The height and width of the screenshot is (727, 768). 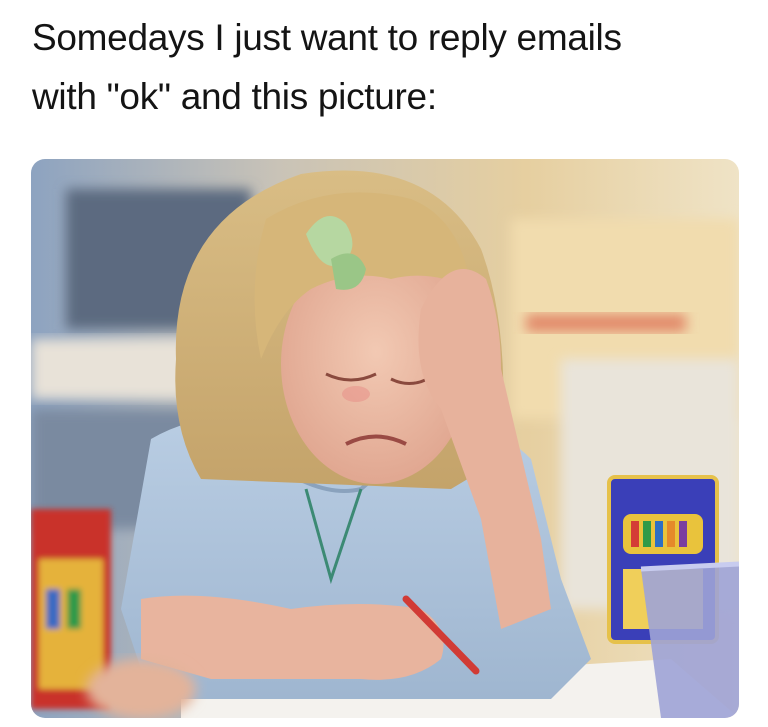 I want to click on foreground-hand, so click(x=141, y=688).